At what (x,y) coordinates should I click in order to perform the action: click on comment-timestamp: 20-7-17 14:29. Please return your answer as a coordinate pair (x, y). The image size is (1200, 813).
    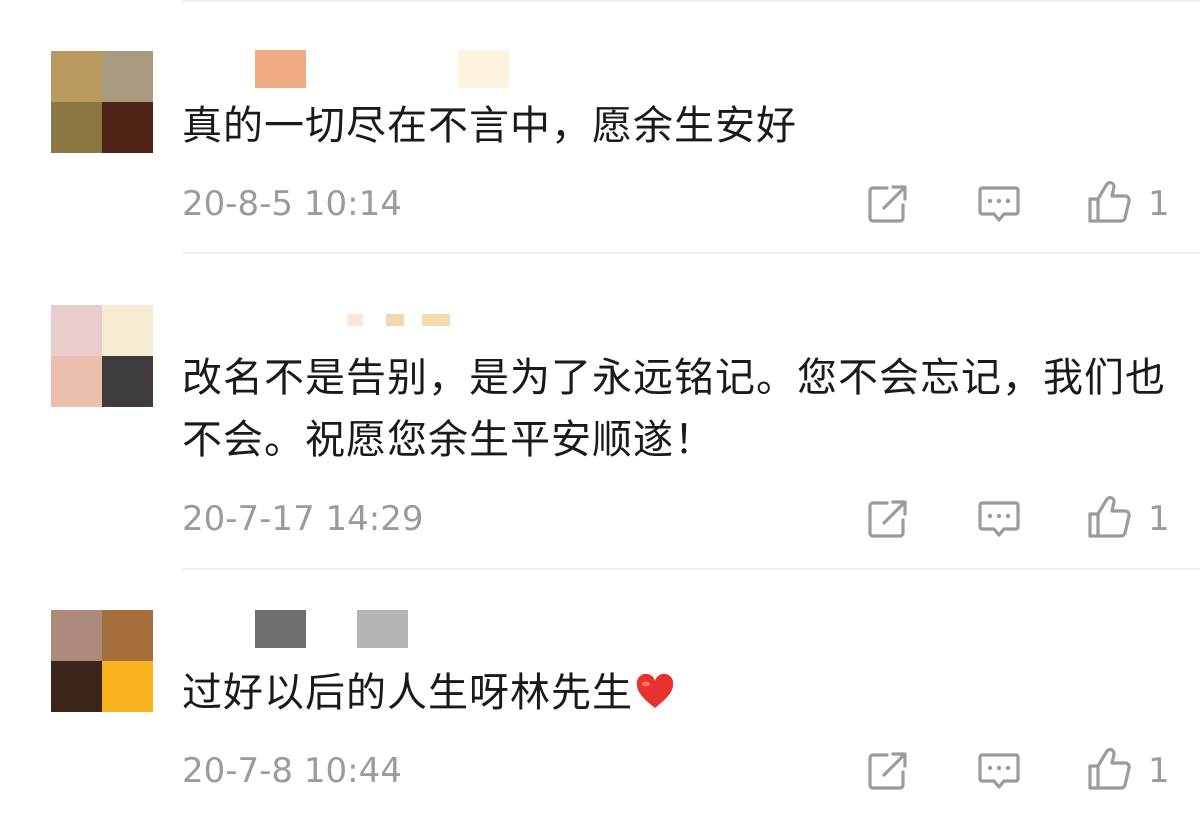
    Looking at the image, I should click on (303, 519).